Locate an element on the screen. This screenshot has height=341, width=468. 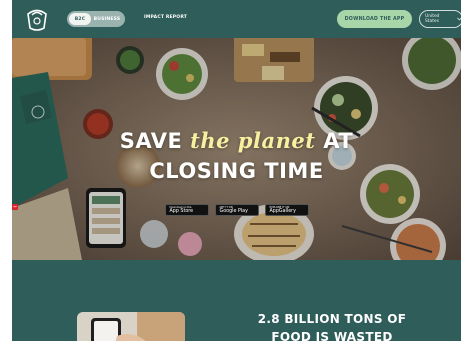
country-label: United States is located at coordinates (432, 19).